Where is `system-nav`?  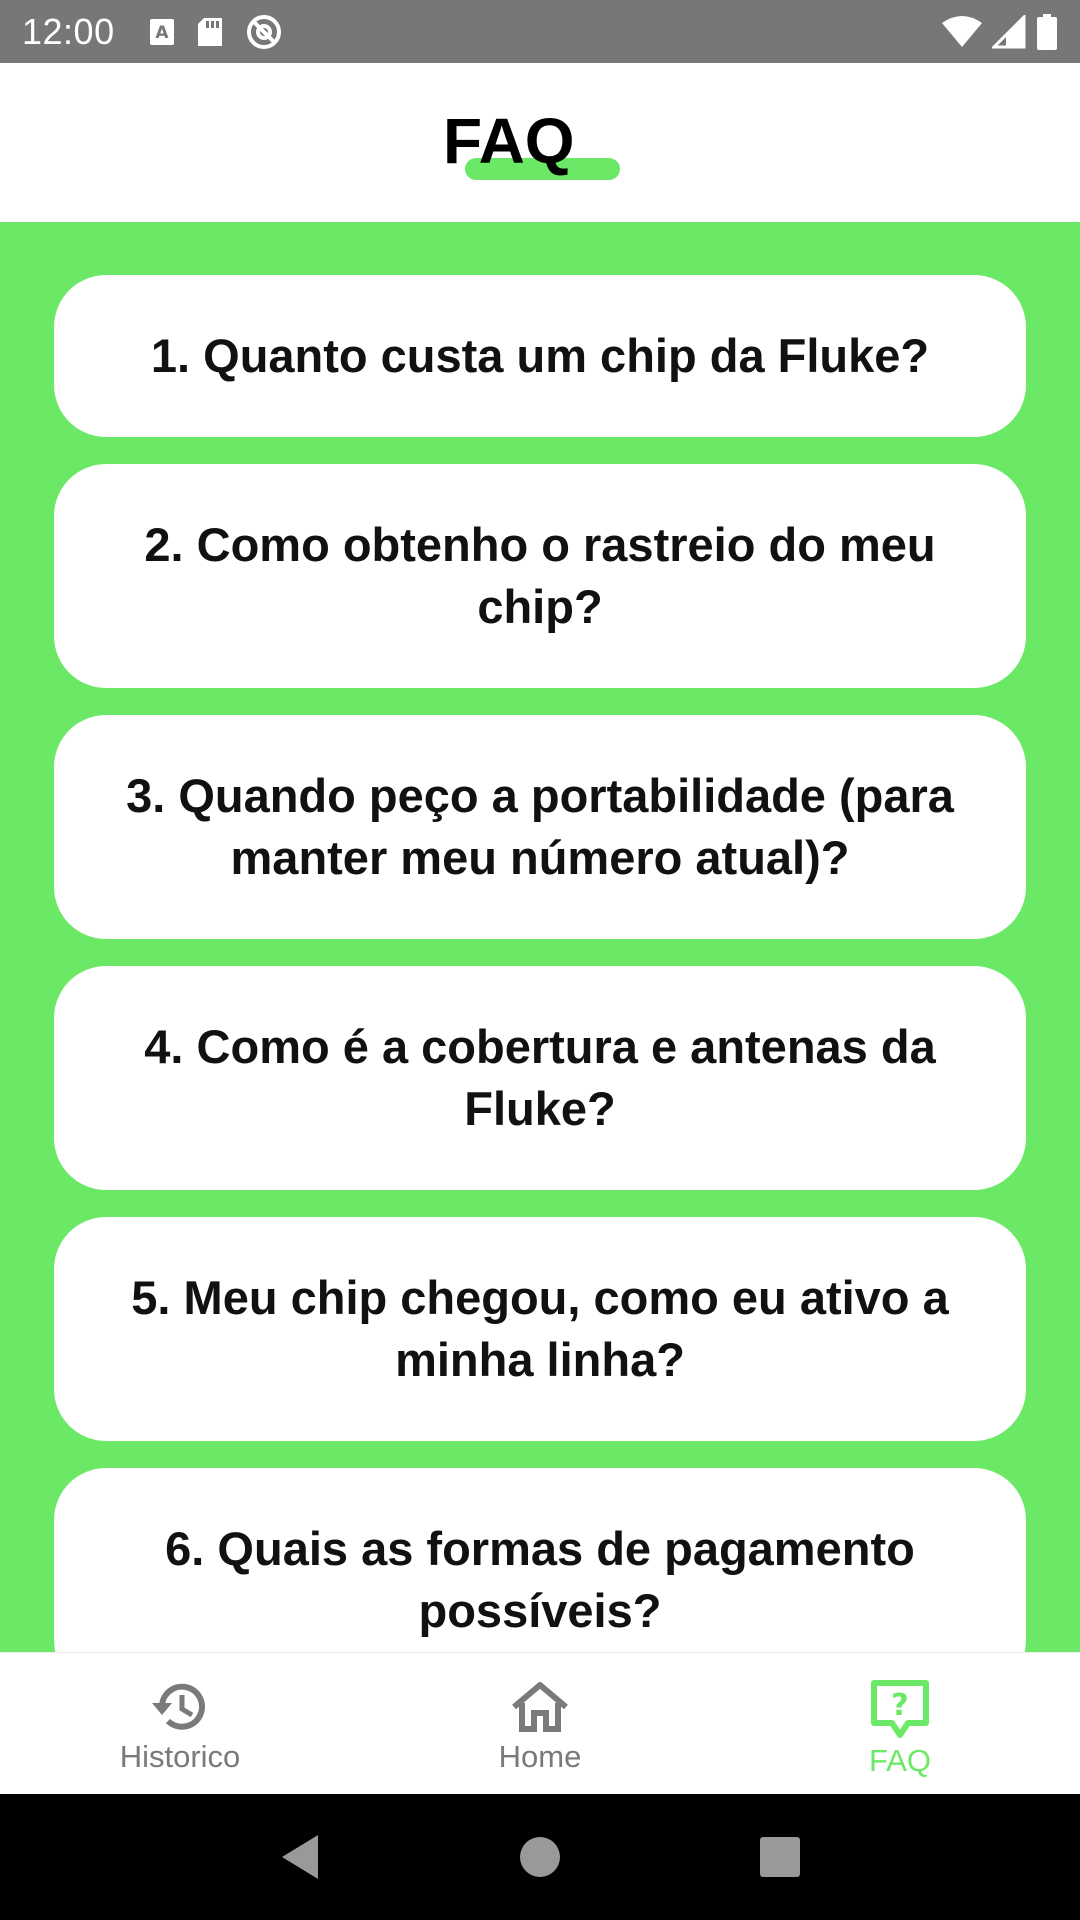 system-nav is located at coordinates (540, 1857).